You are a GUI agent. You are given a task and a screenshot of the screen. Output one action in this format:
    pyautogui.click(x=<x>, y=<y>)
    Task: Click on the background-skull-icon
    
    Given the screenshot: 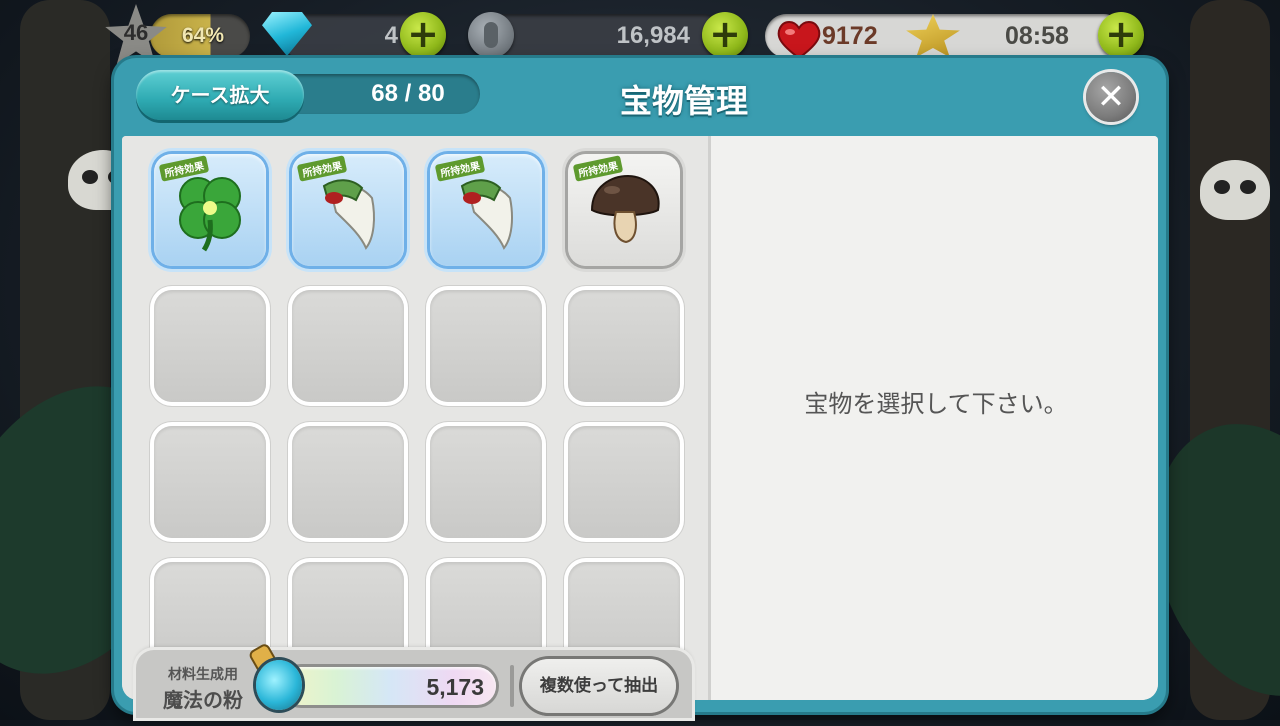 What is the action you would take?
    pyautogui.click(x=1235, y=190)
    